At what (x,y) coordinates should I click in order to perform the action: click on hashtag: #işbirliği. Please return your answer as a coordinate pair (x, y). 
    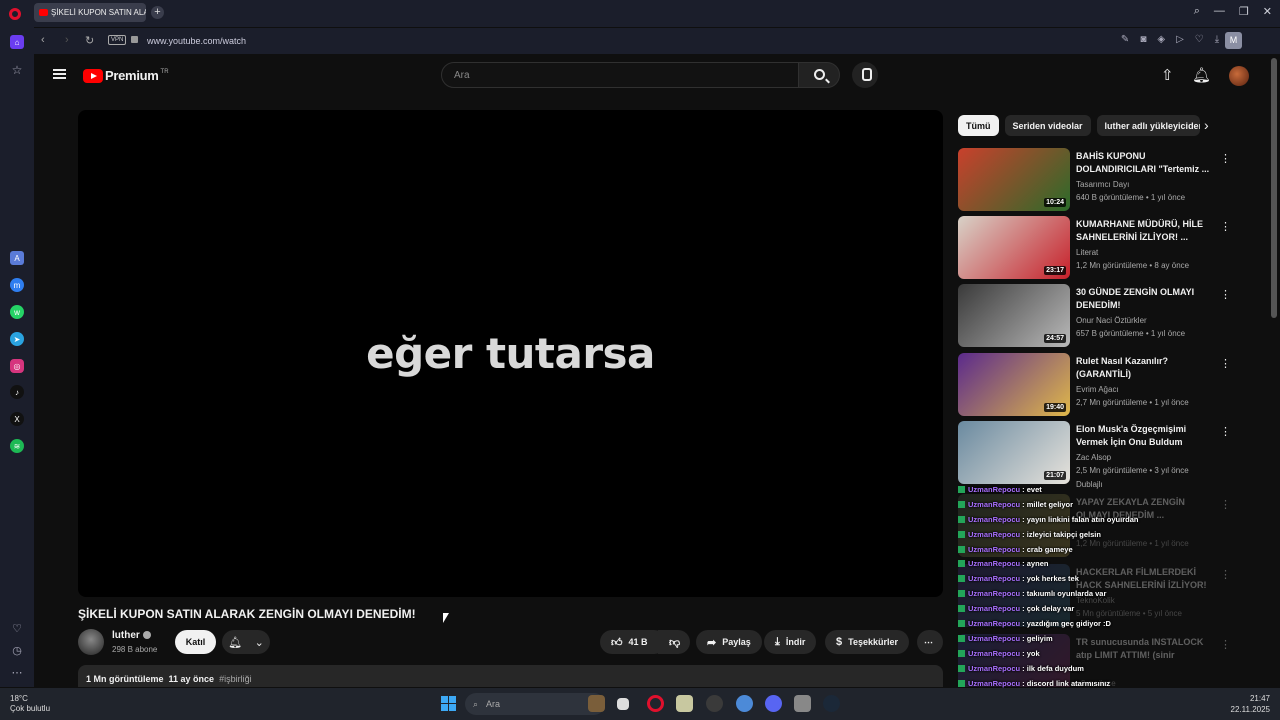
    Looking at the image, I should click on (235, 679).